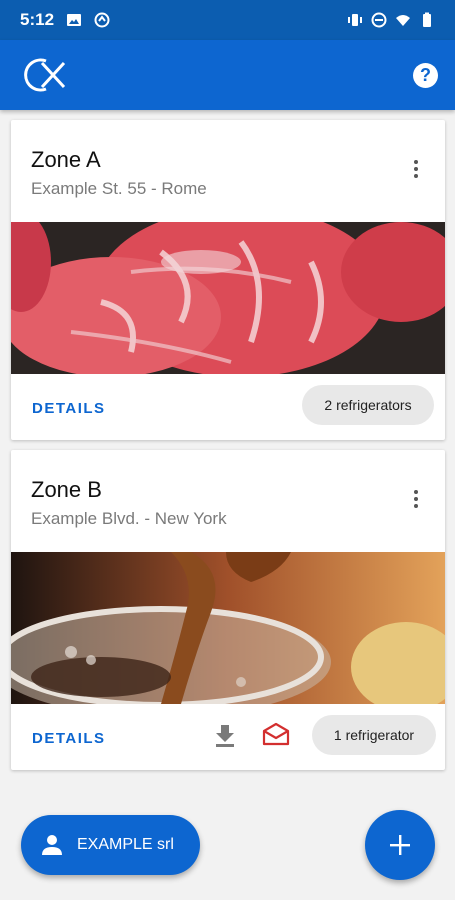 The image size is (455, 900). I want to click on do-not-disturb-icon, so click(379, 20).